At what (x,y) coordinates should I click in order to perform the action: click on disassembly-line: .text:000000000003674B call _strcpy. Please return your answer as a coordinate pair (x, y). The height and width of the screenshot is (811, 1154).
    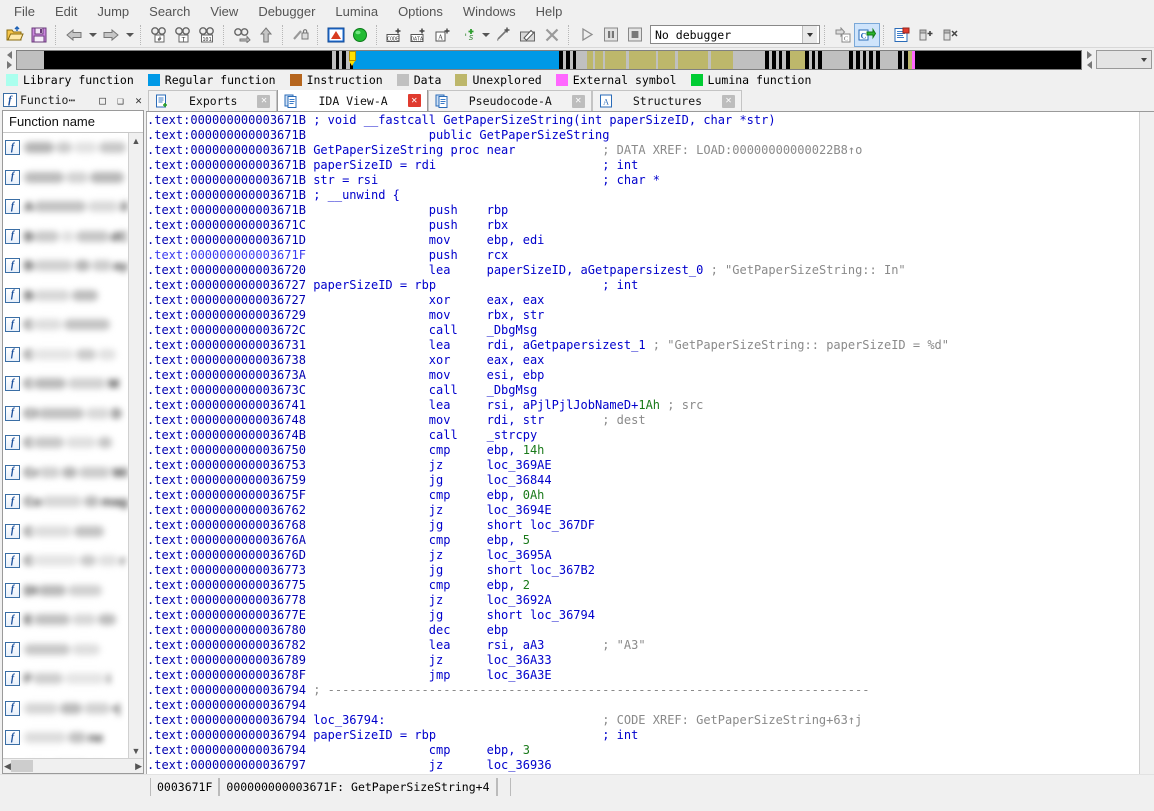
    Looking at the image, I should click on (643, 435).